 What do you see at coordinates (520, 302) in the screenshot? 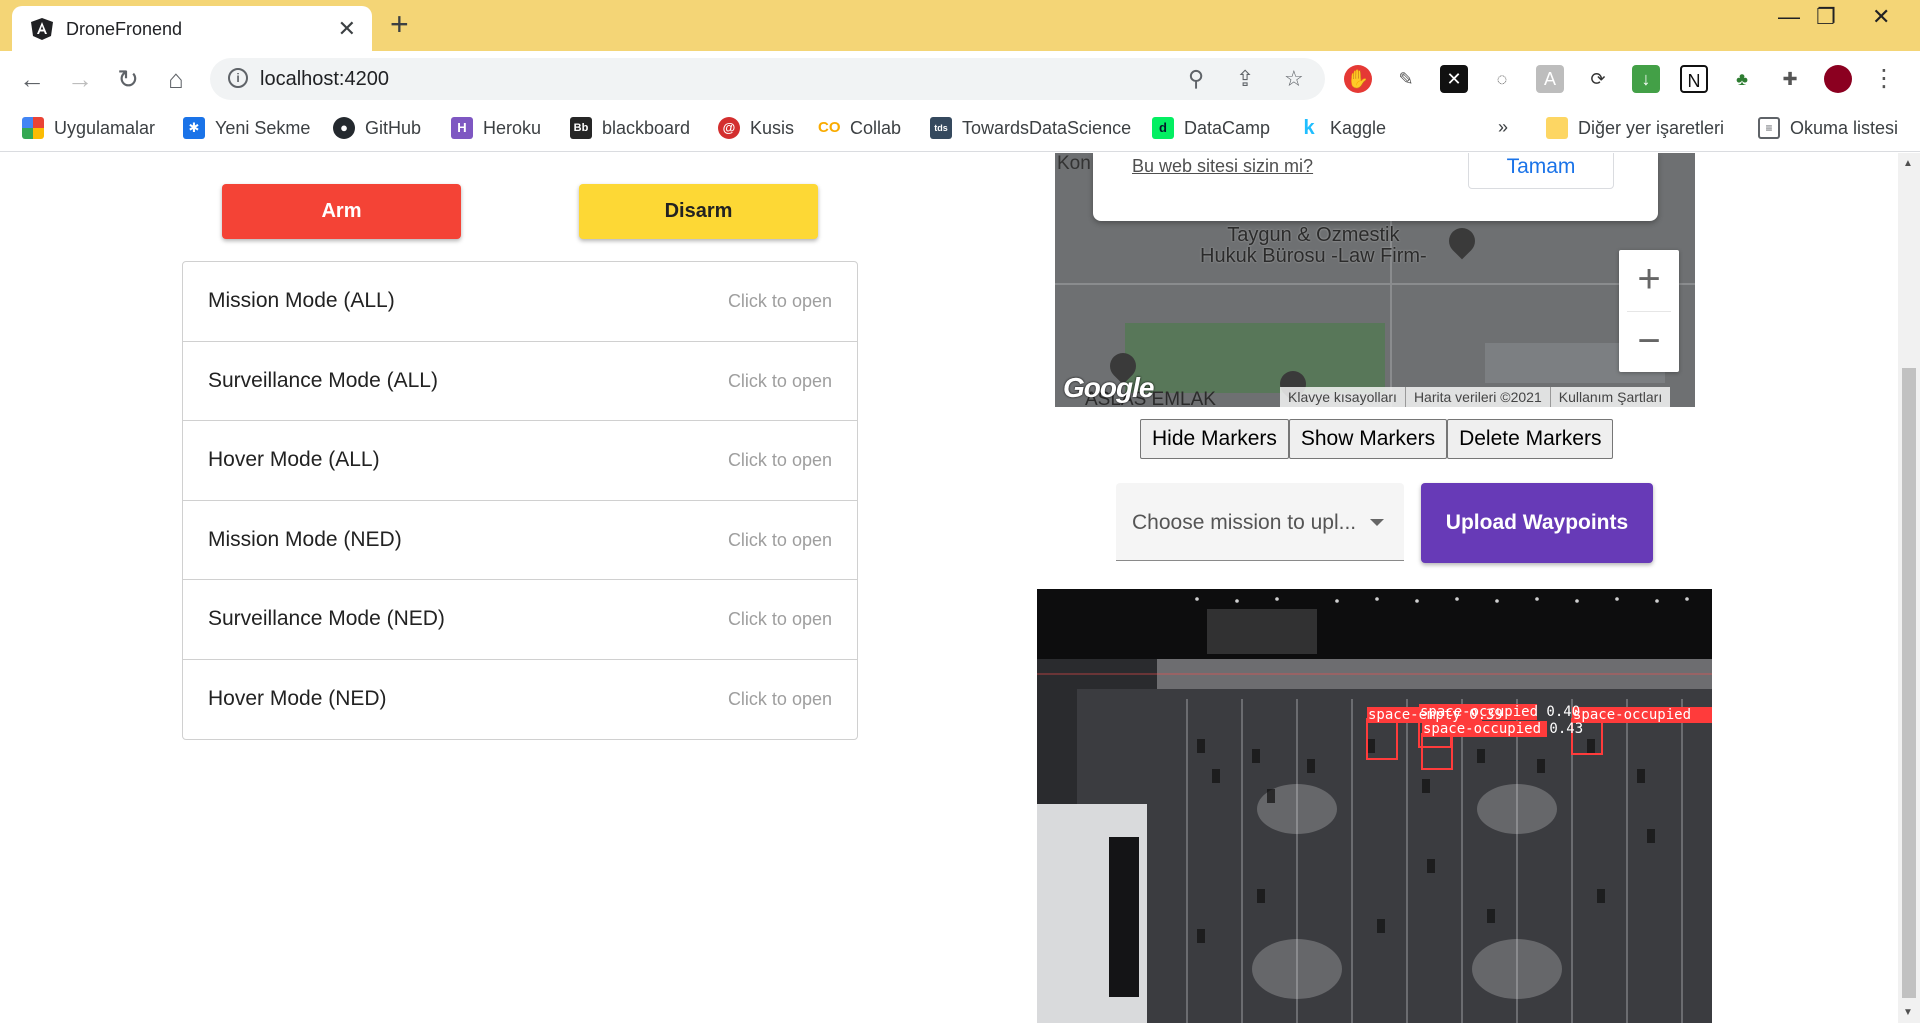
I see `mode-panel-mission-all: Mission Mode (ALL) Click to open` at bounding box center [520, 302].